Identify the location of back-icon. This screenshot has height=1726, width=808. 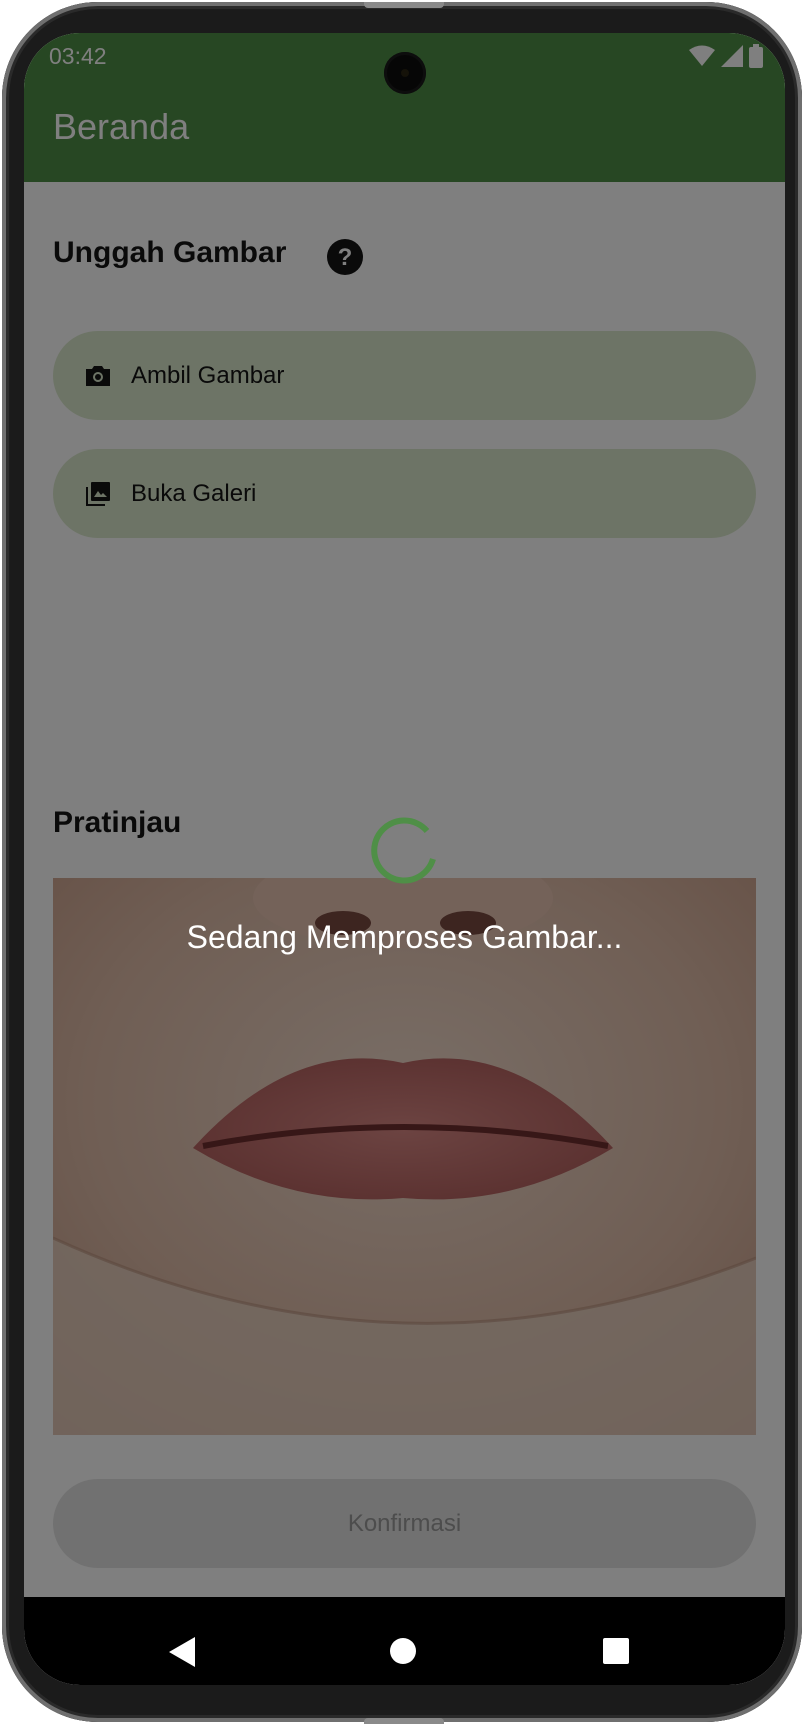
(182, 1652).